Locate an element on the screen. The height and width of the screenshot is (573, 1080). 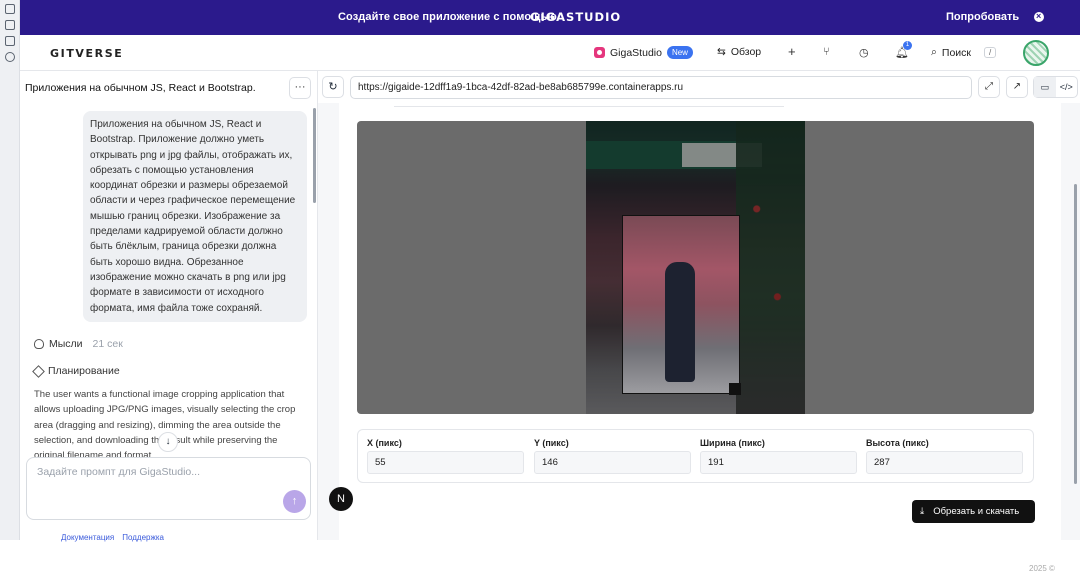
loaded-photo is located at coordinates (695, 267).